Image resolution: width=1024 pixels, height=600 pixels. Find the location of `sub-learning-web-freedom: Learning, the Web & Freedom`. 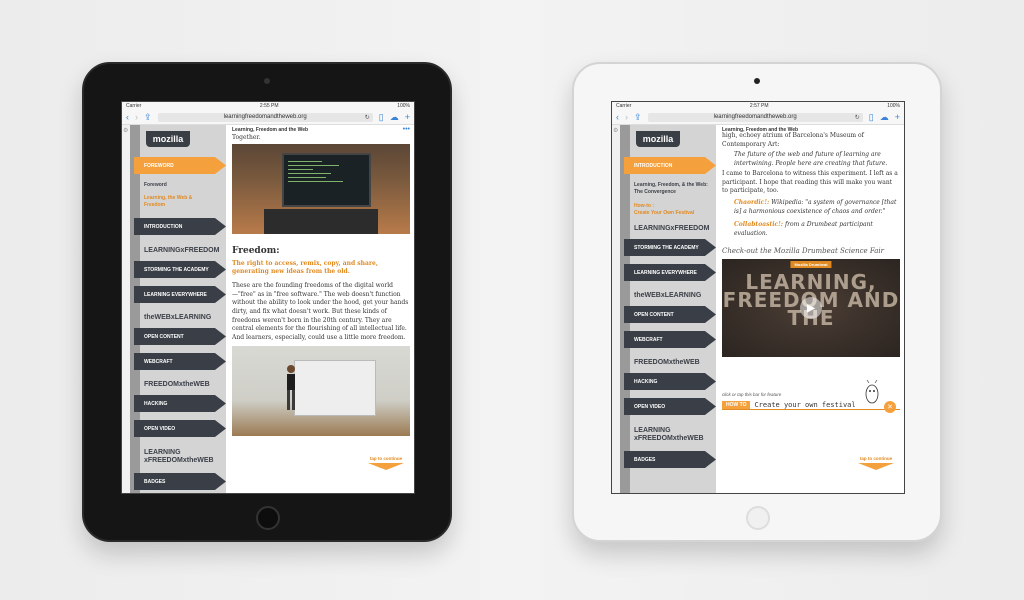

sub-learning-web-freedom: Learning, the Web & Freedom is located at coordinates (174, 201).